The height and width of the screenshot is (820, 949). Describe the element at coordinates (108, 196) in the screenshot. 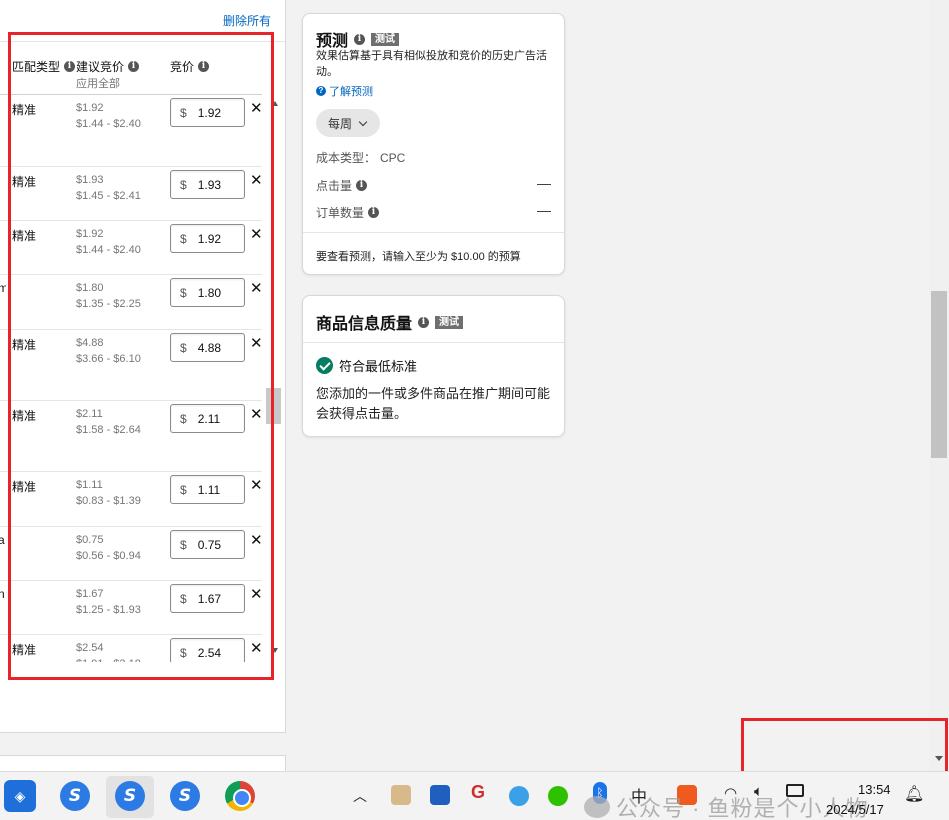

I see `suggested-bid-range: $1.45 - $2.41` at that location.